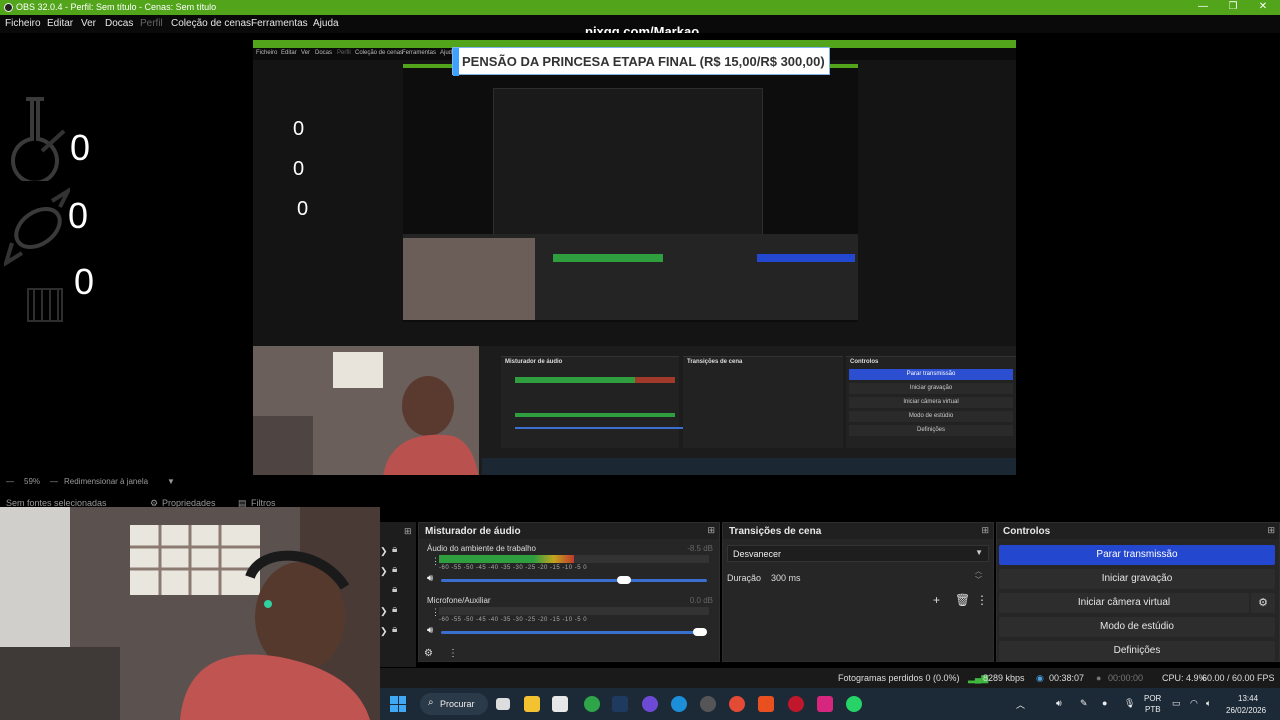 This screenshot has height=720, width=1280. Describe the element at coordinates (534, 362) in the screenshot. I see `nested-mixer-title: Misturador de áudio` at that location.